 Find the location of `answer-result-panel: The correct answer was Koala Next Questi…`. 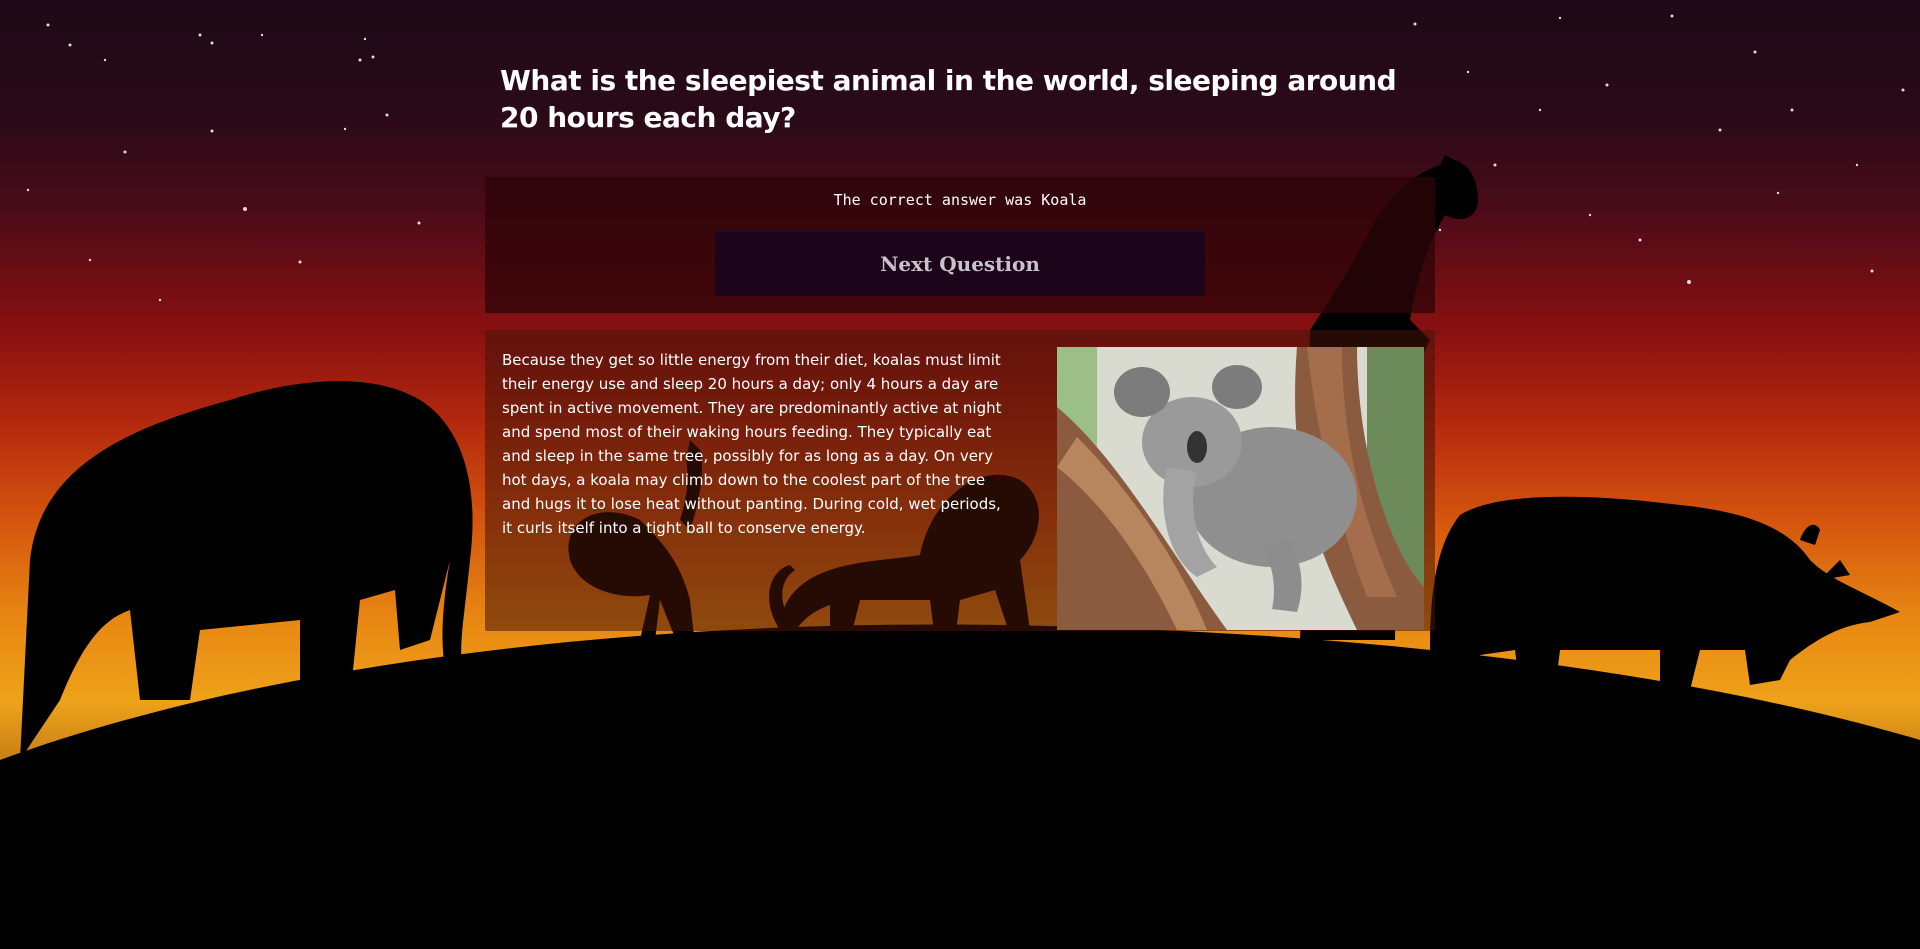

answer-result-panel: The correct answer was Koala Next Questi… is located at coordinates (960, 245).